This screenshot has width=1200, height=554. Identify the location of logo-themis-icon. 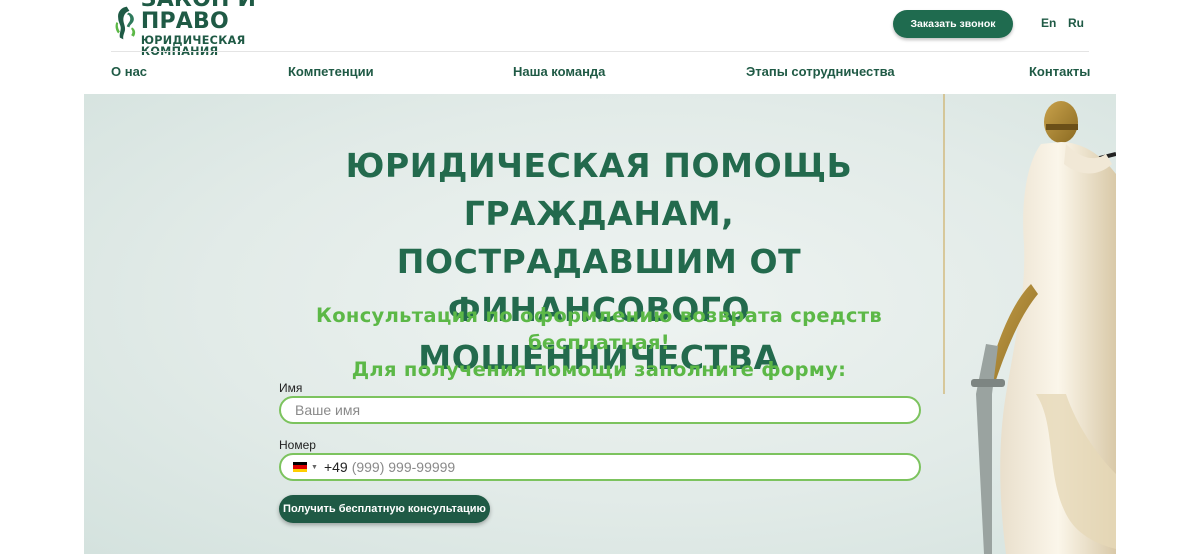
(125, 23).